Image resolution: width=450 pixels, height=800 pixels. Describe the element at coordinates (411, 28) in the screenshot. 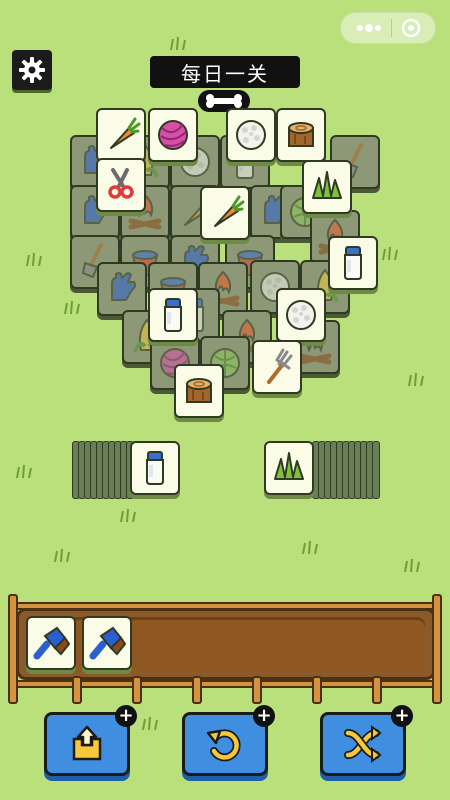

I see `target-close-icon` at that location.